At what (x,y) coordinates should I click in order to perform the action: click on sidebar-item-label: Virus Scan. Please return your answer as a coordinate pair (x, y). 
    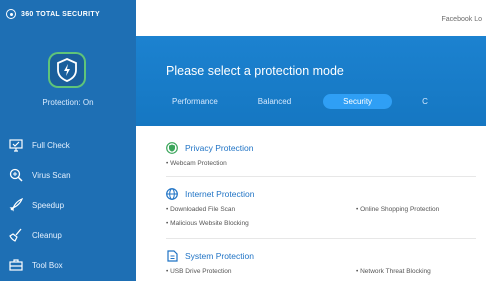
    Looking at the image, I should click on (51, 175).